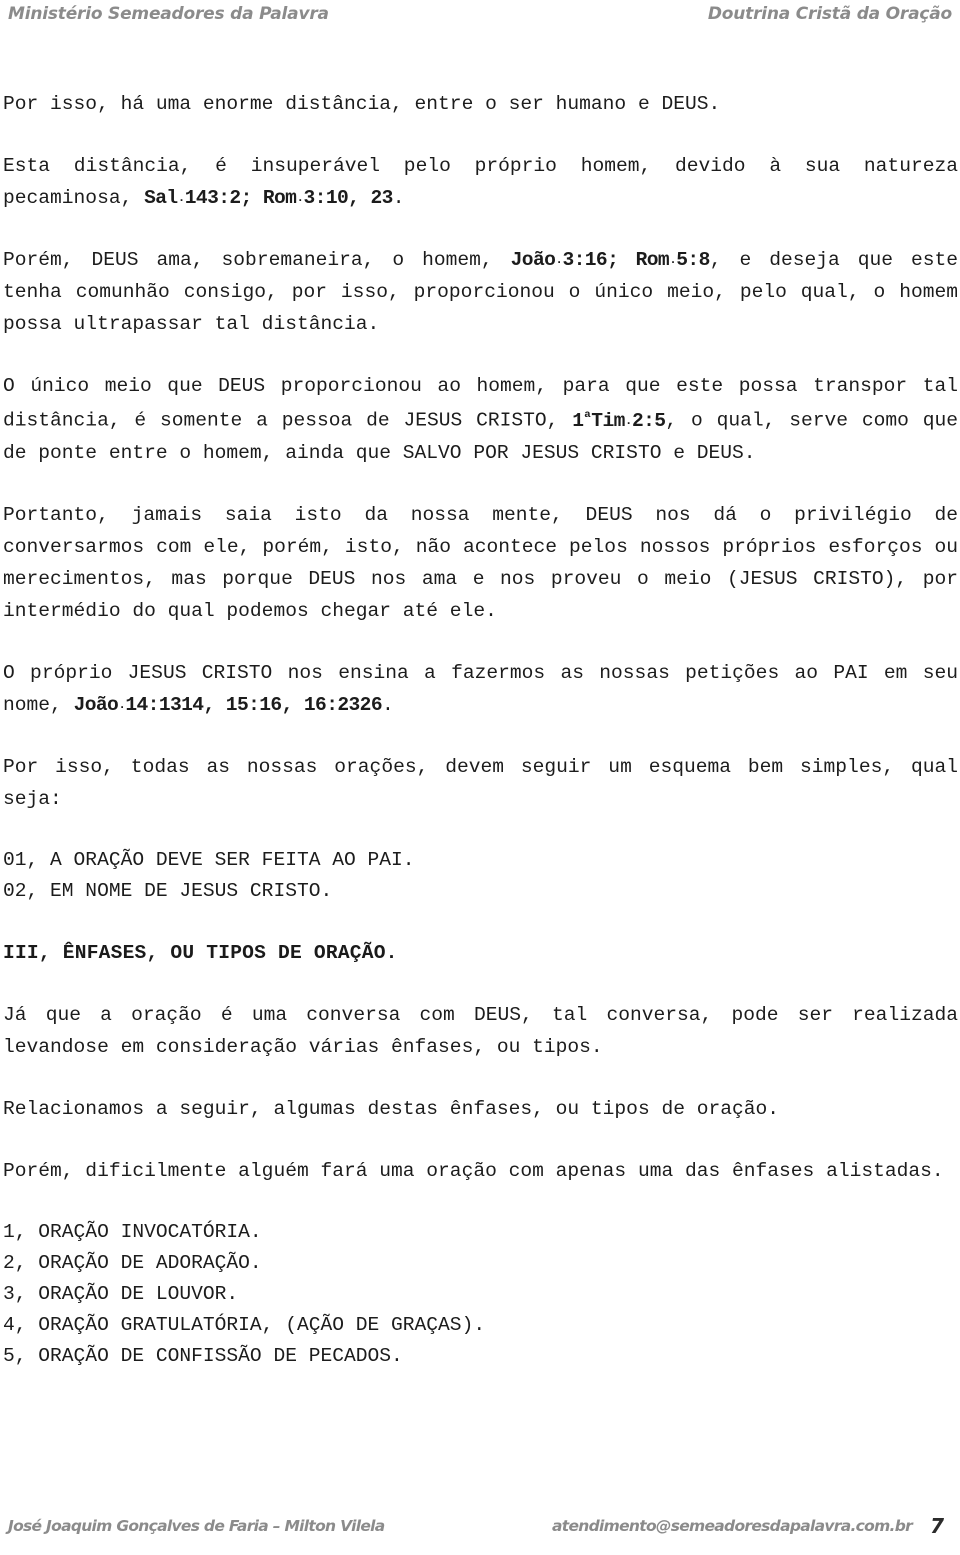 The image size is (960, 1555). I want to click on reference-verse: 5:8, so click(693, 260).